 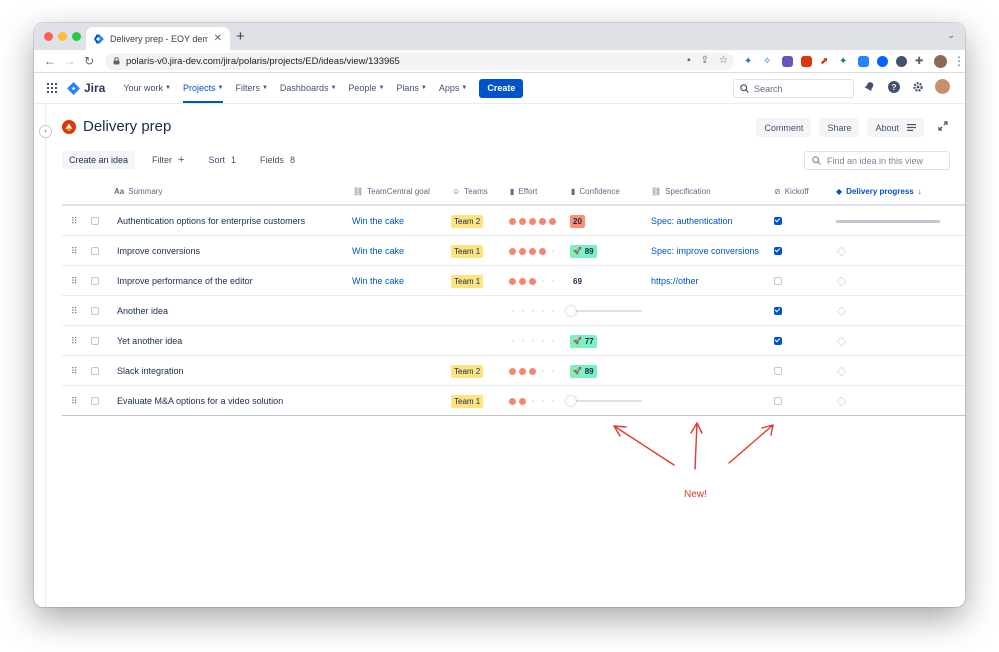 I want to click on annotation-arrows, so click(x=693, y=446).